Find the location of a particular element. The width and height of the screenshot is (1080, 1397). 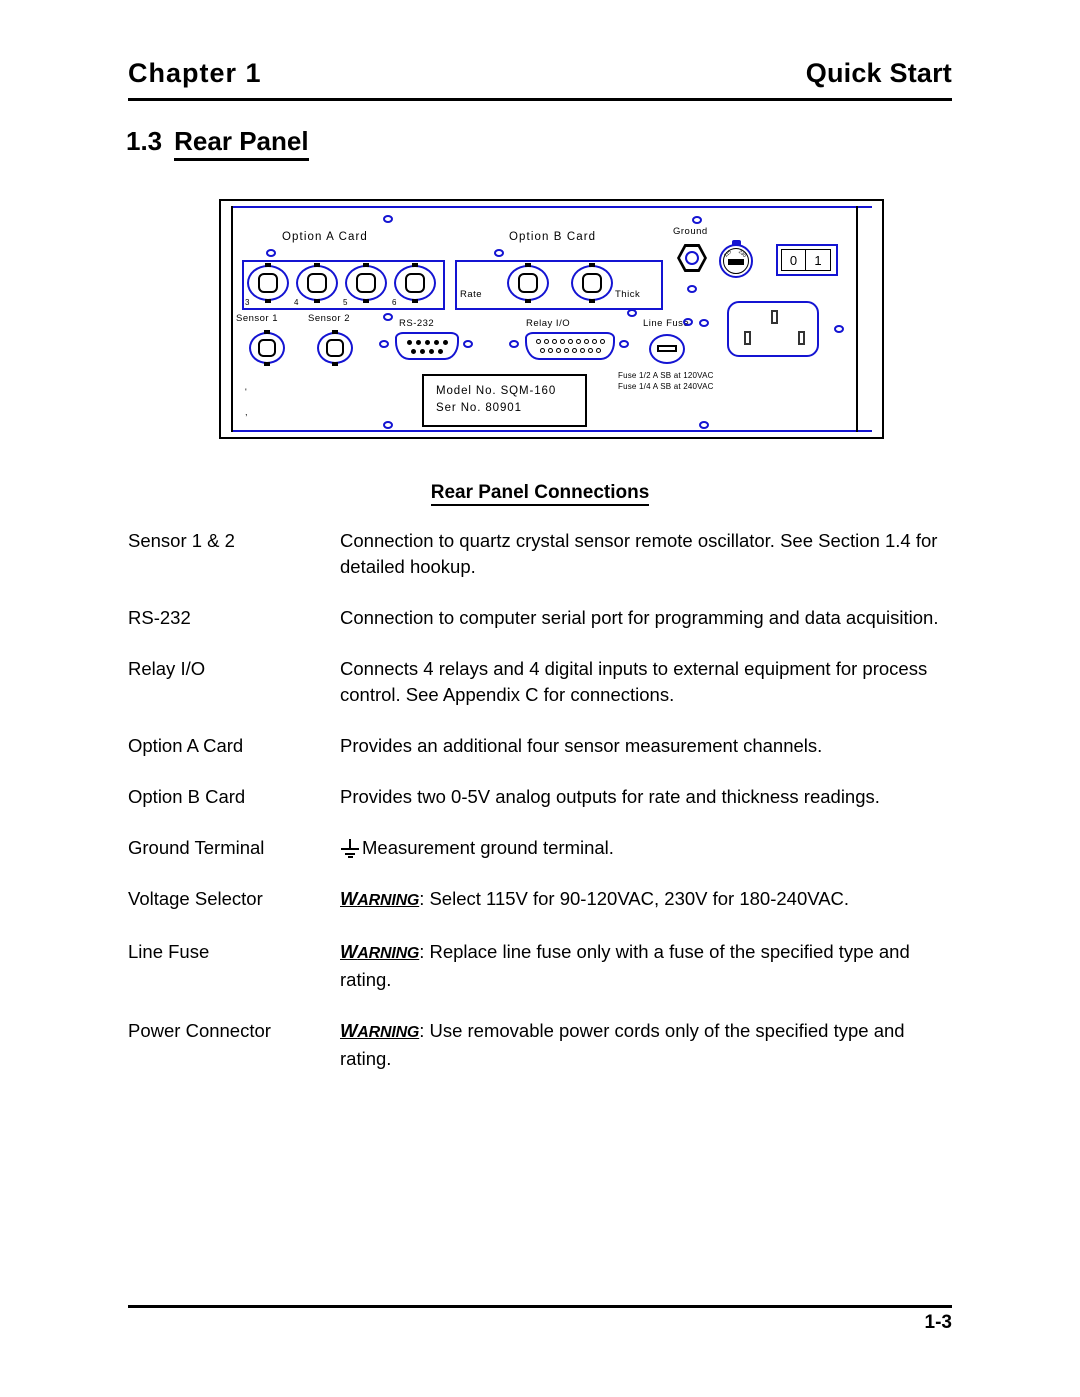

connections-table-heading-text: Rear Panel Connections is located at coordinates (540, 494).